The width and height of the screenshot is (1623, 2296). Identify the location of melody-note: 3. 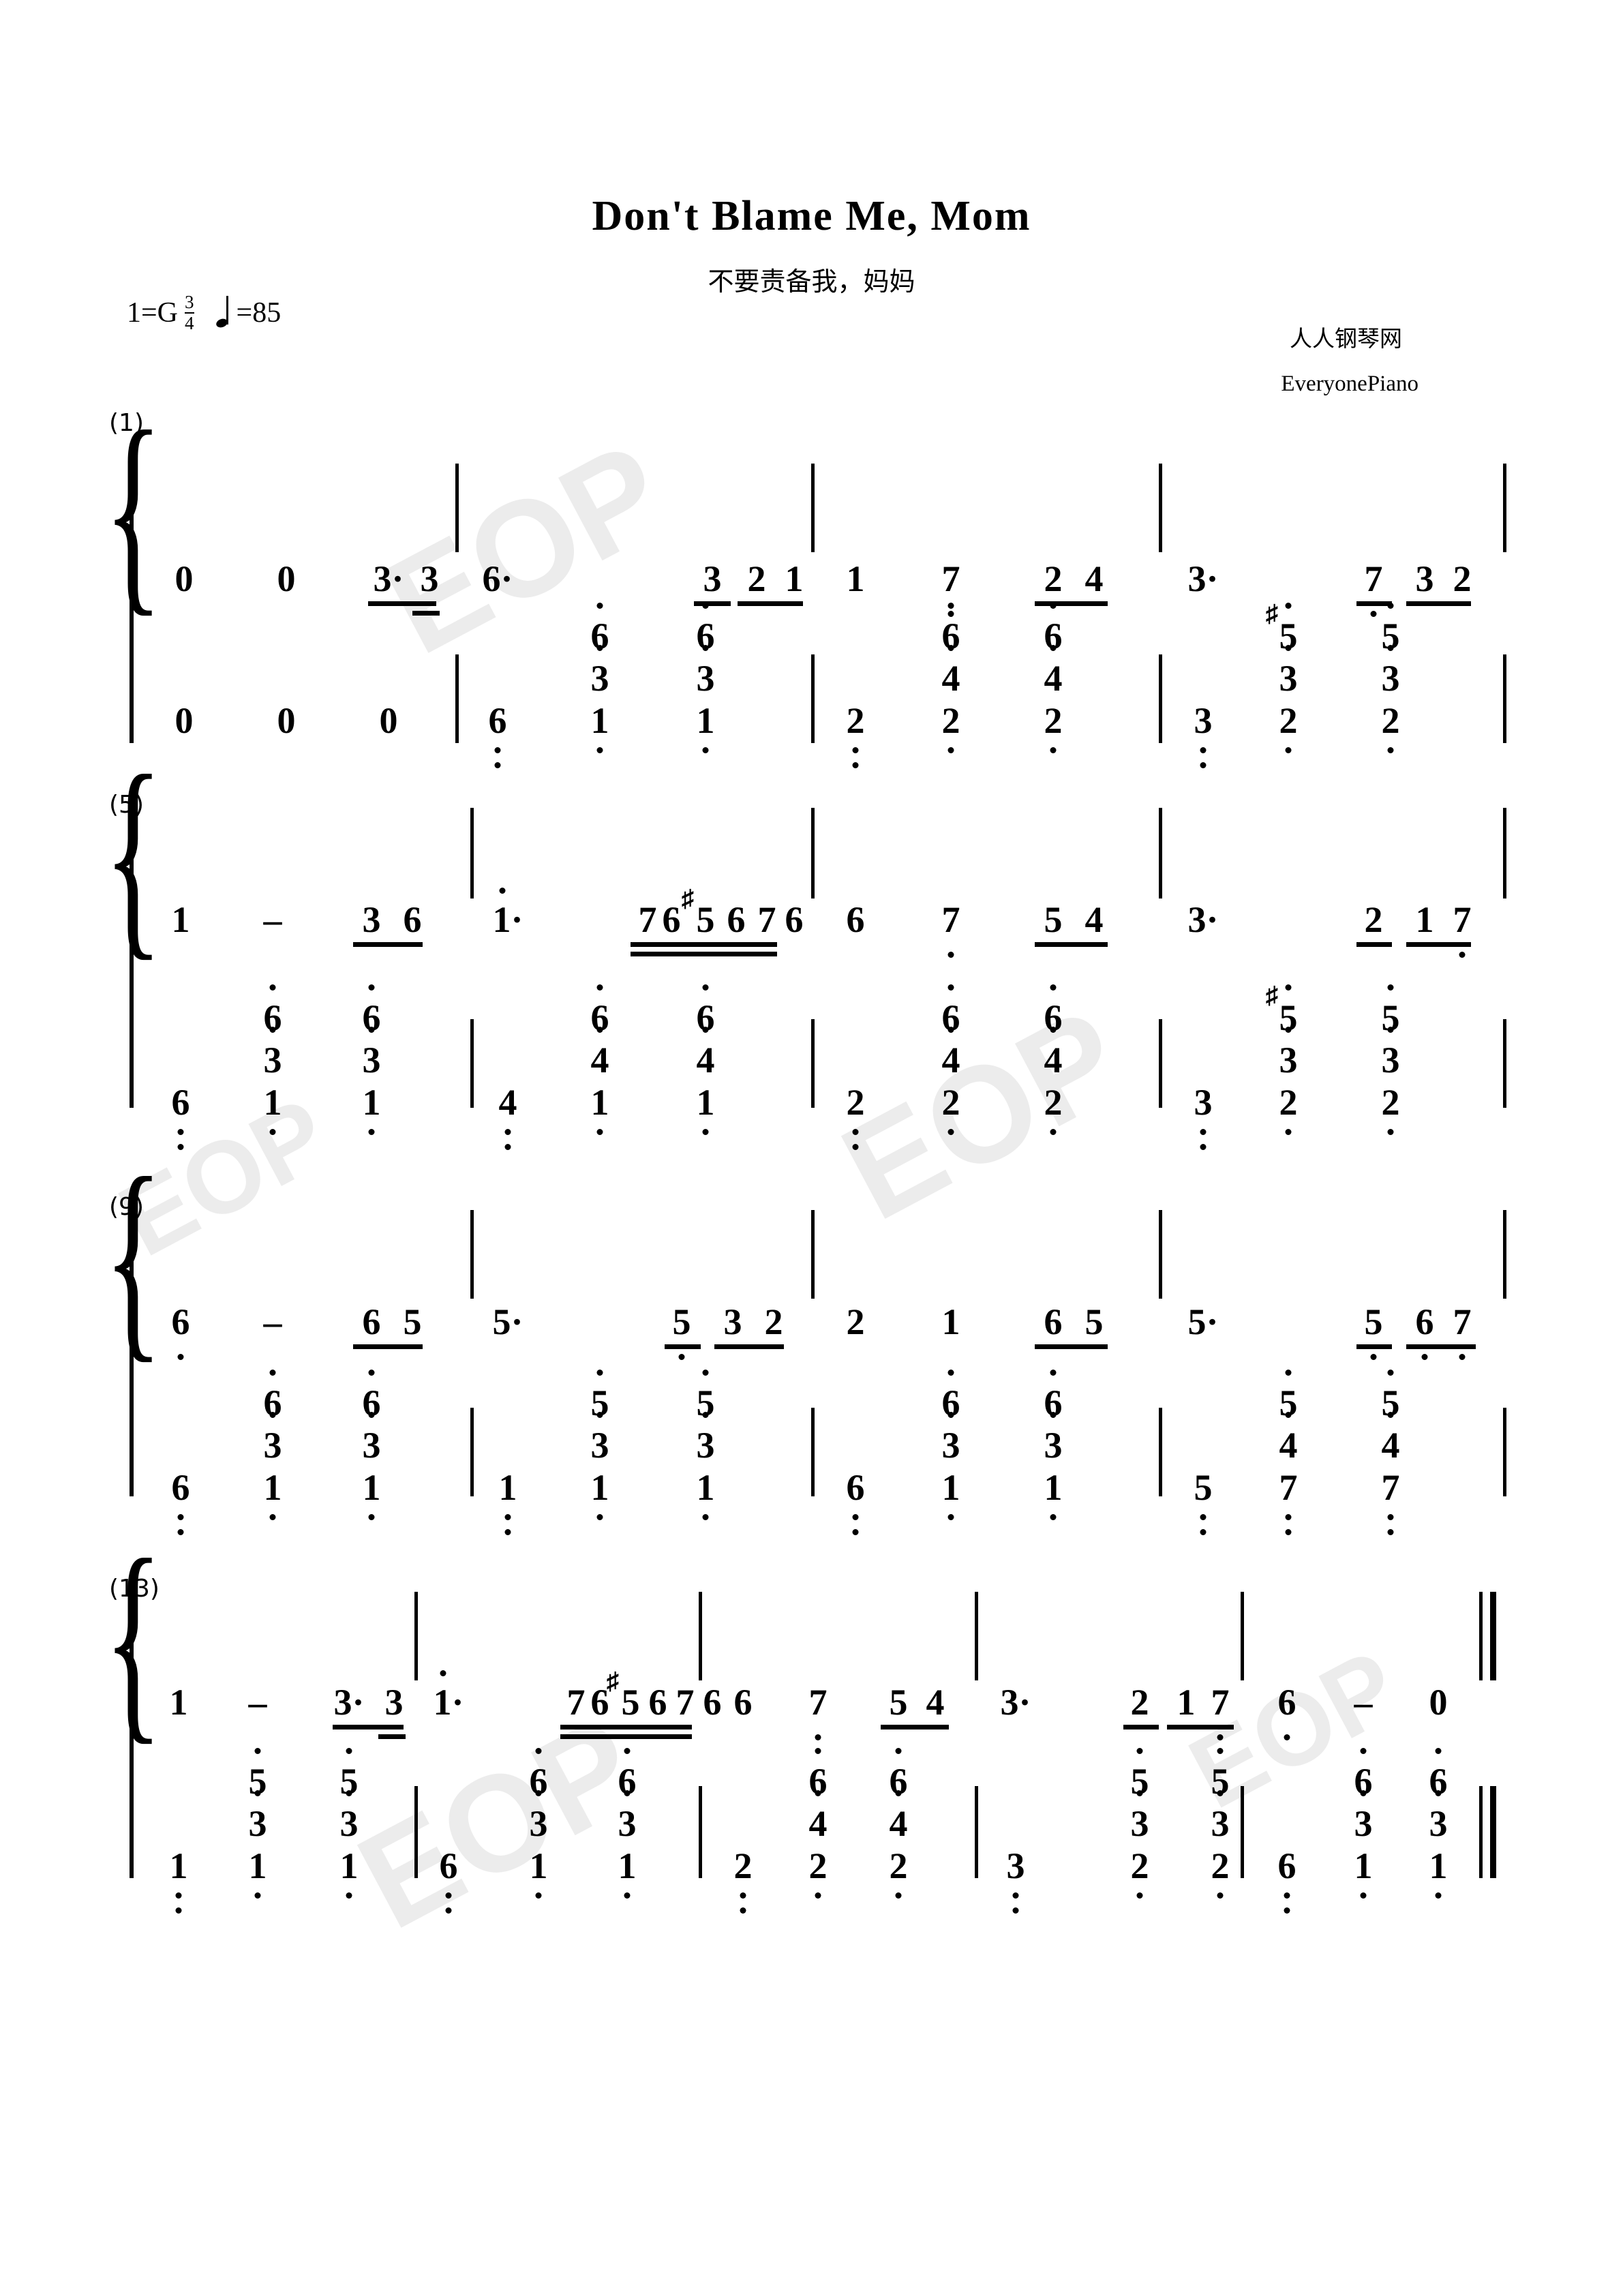
(395, 1702).